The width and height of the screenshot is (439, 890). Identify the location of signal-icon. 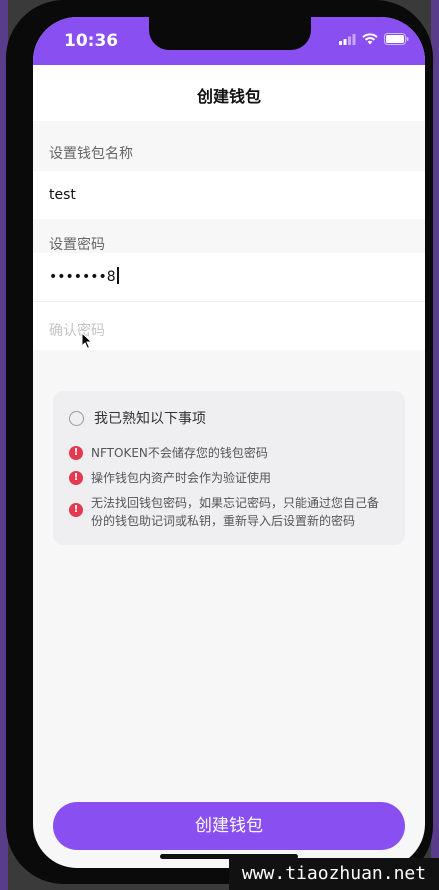
(347, 39).